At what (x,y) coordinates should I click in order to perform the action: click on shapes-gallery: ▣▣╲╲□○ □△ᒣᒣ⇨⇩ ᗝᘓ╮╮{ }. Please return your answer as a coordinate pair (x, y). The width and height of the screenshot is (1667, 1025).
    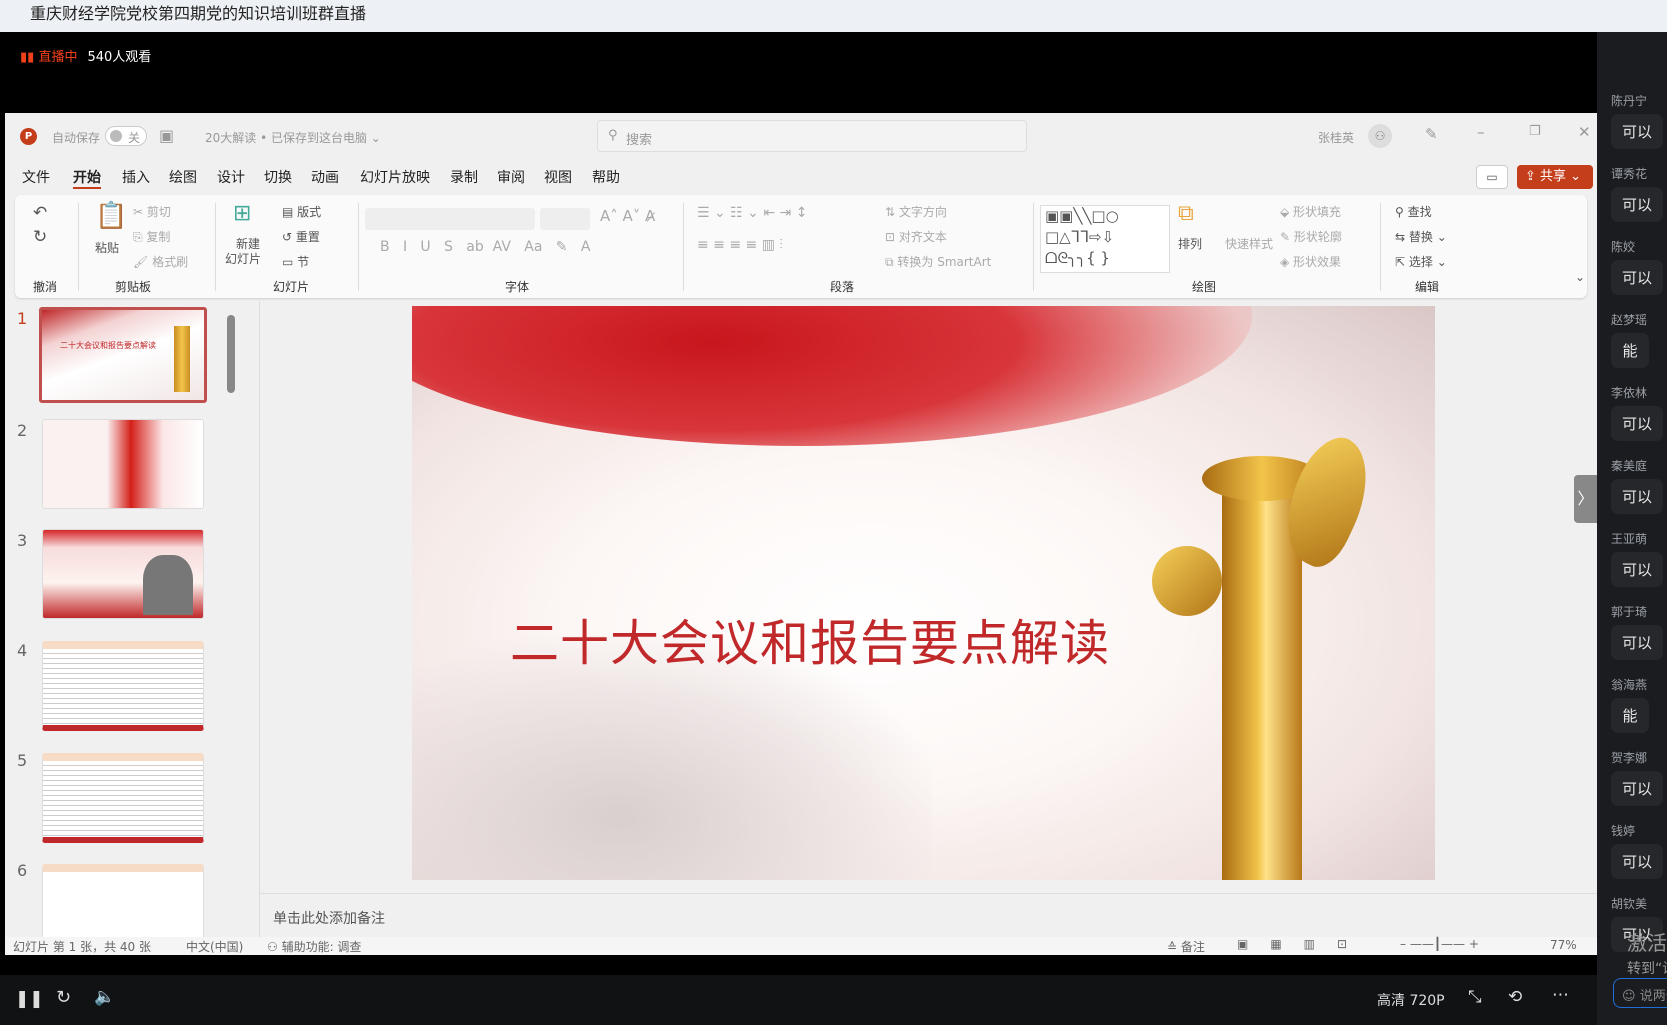
    Looking at the image, I should click on (1105, 239).